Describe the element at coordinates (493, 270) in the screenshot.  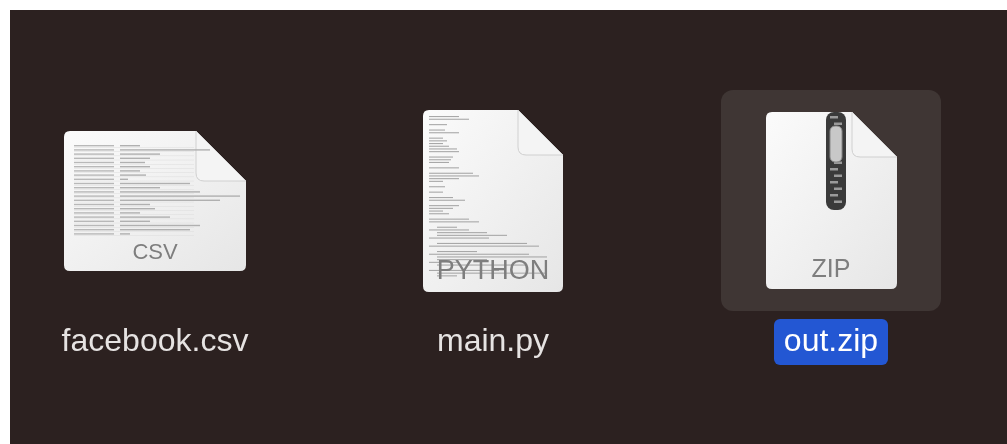
I see `file-type-label: PYTHON` at that location.